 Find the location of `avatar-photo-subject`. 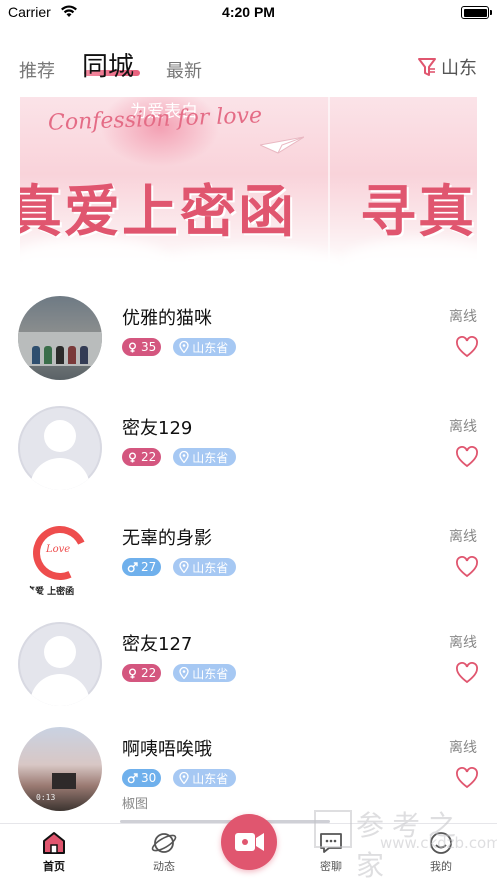

avatar-photo-subject is located at coordinates (64, 781).